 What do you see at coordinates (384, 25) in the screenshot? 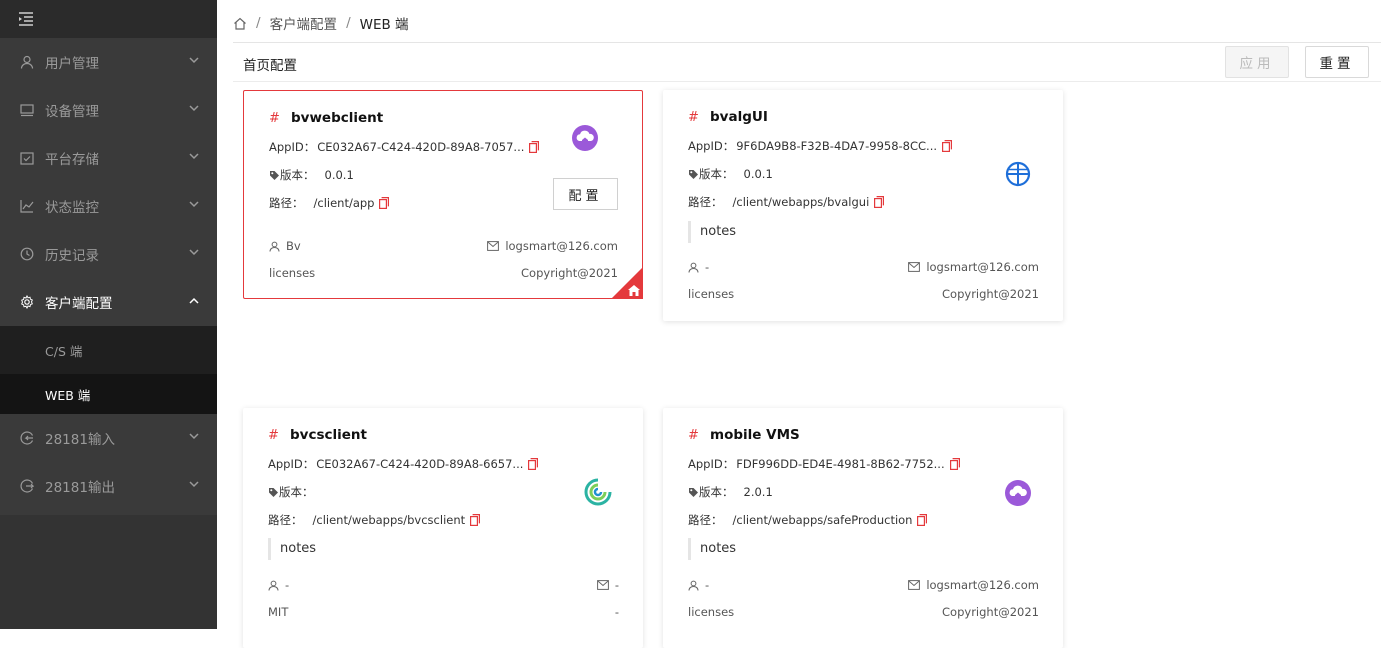
I see `breadcrumb-current: WEB 端` at bounding box center [384, 25].